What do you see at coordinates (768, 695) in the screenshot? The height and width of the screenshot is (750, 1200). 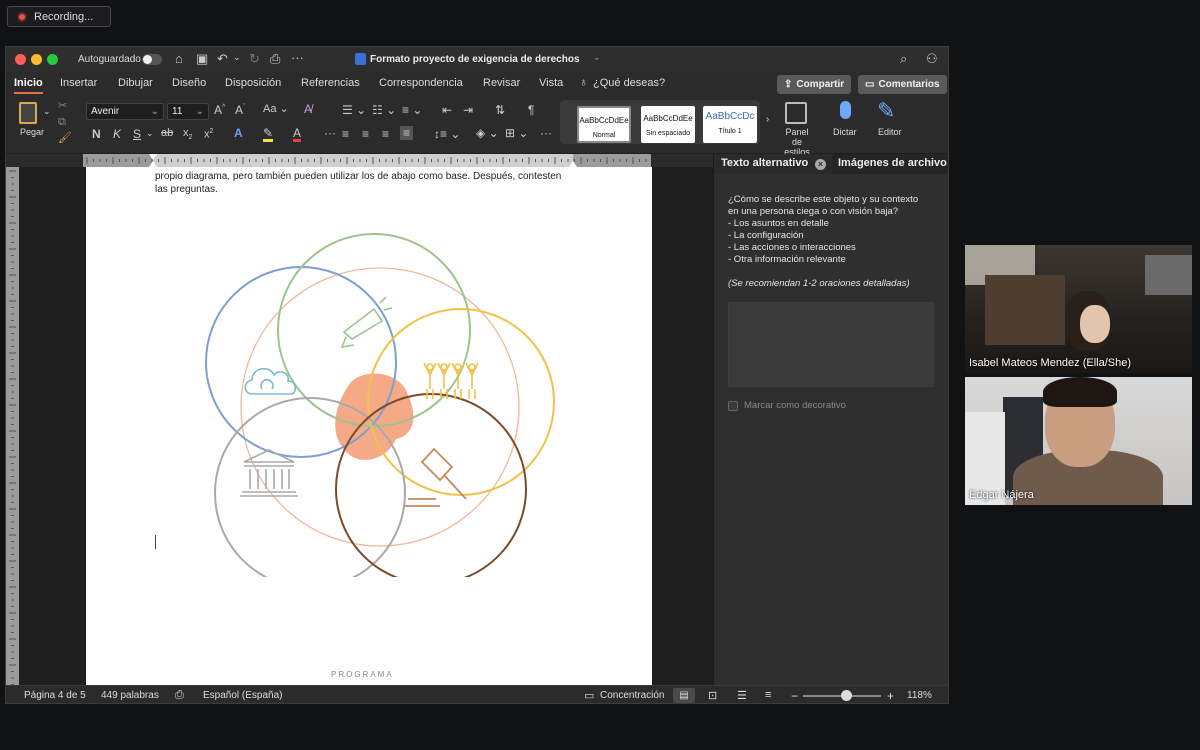 I see `draft-view-icon: ≡` at bounding box center [768, 695].